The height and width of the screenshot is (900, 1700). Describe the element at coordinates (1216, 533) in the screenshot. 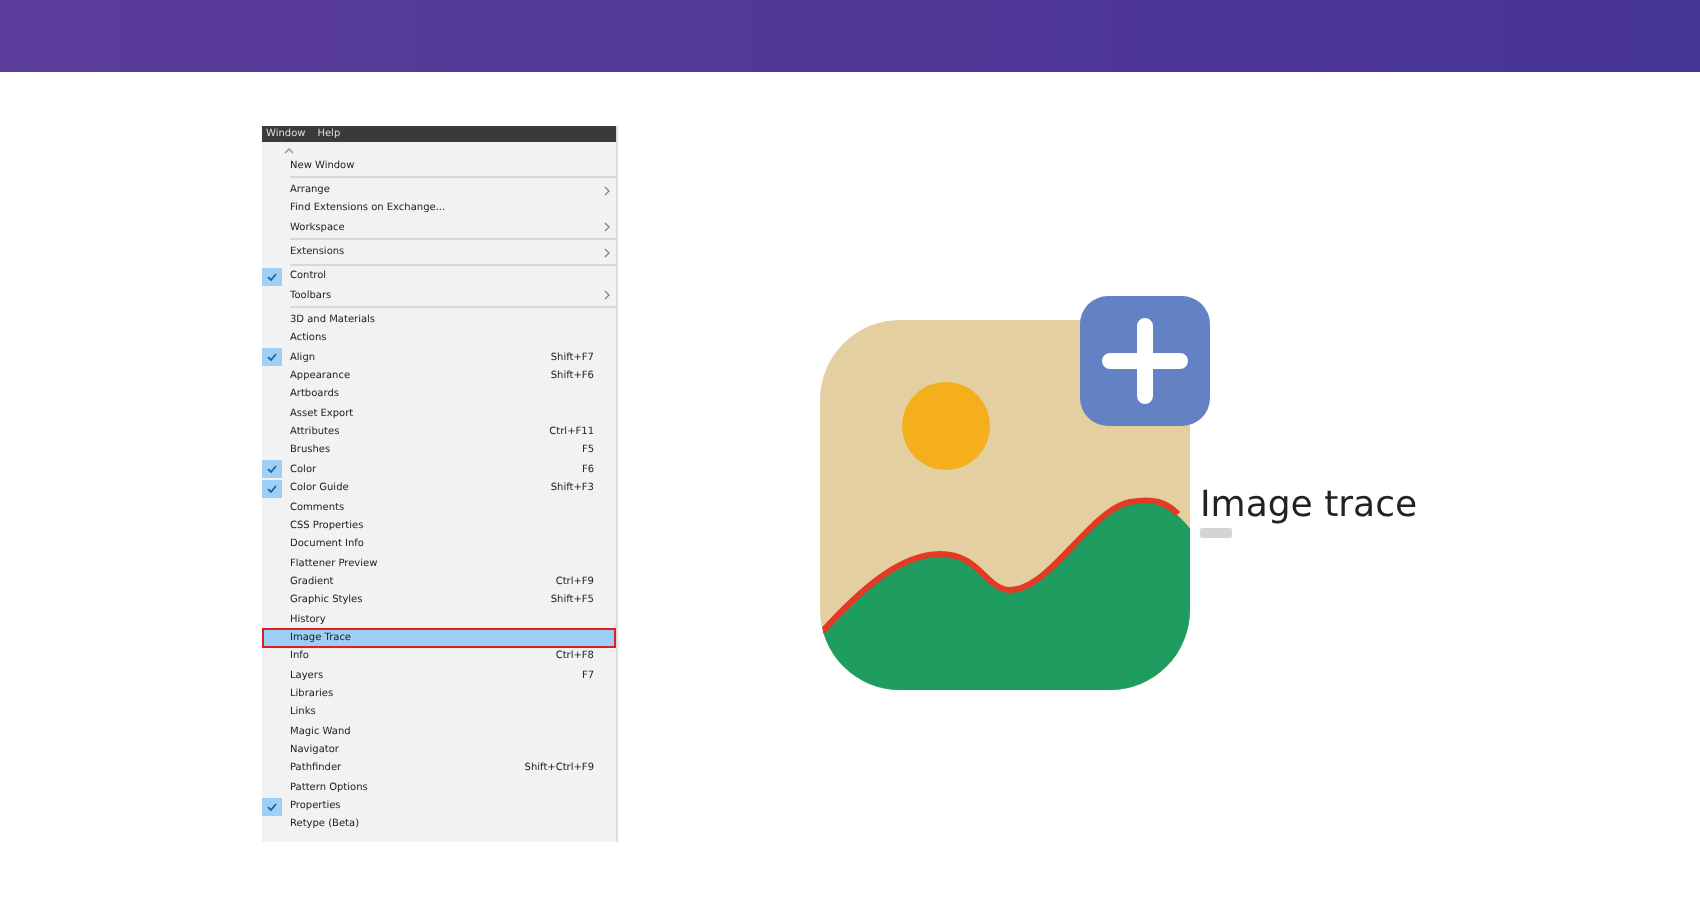

I see `size-tag` at that location.